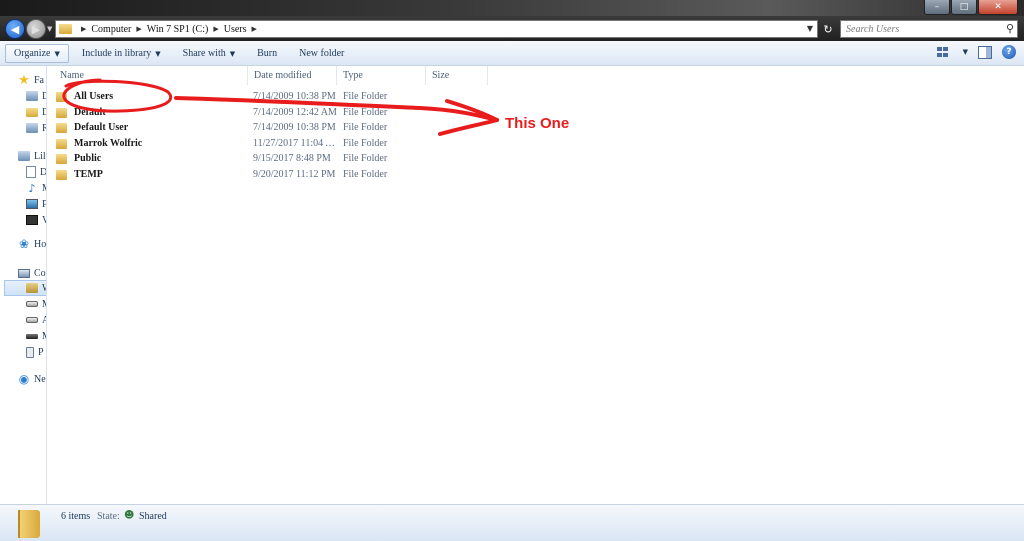 This screenshot has height=541, width=1024. What do you see at coordinates (294, 127) in the screenshot?
I see `file-date: 7/14/2009 10:38 PM` at bounding box center [294, 127].